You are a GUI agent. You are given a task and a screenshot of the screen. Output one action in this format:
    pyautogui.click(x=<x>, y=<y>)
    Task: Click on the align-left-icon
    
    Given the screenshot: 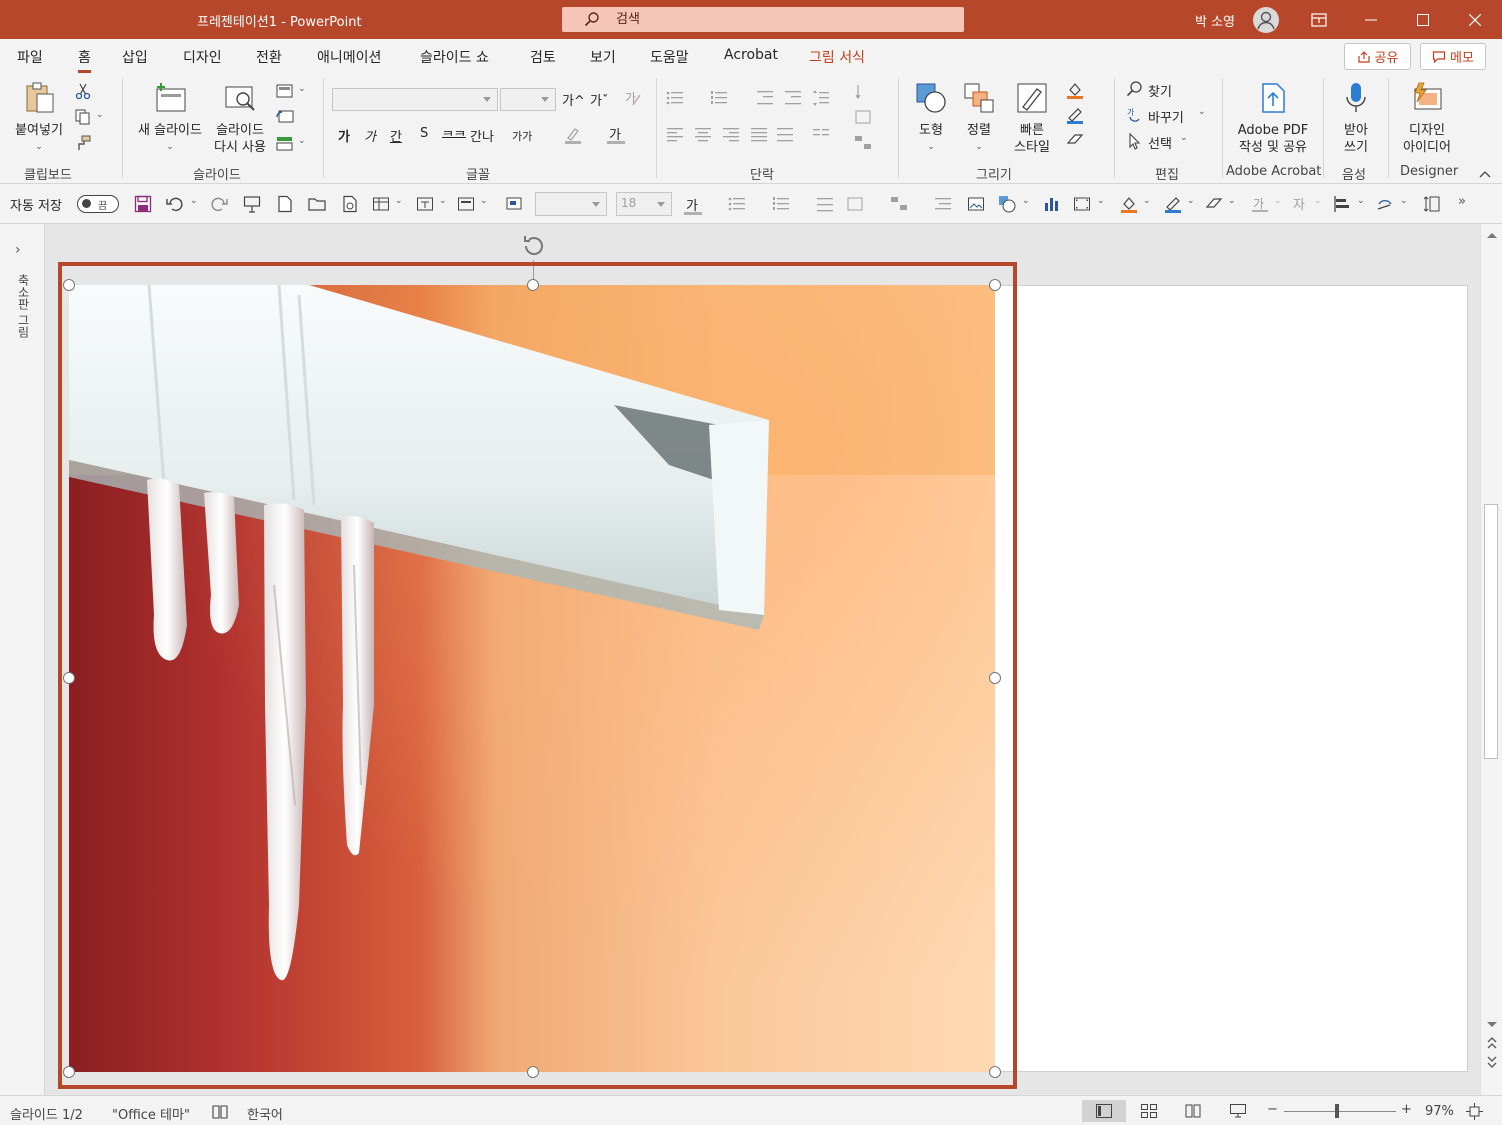 What is the action you would take?
    pyautogui.click(x=675, y=134)
    